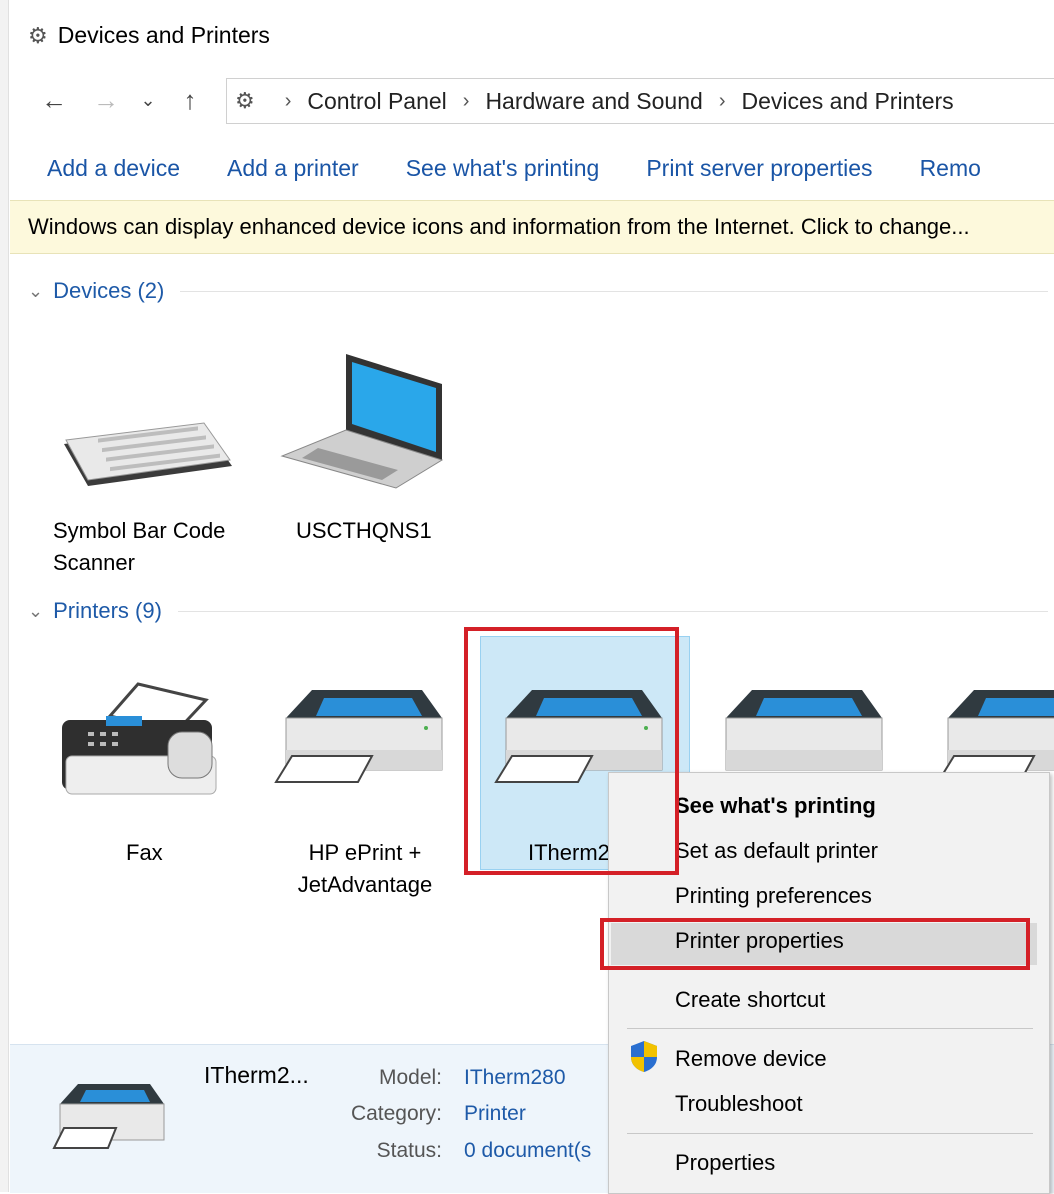  I want to click on window-title: ⚙ Devices and Printers, so click(149, 35).